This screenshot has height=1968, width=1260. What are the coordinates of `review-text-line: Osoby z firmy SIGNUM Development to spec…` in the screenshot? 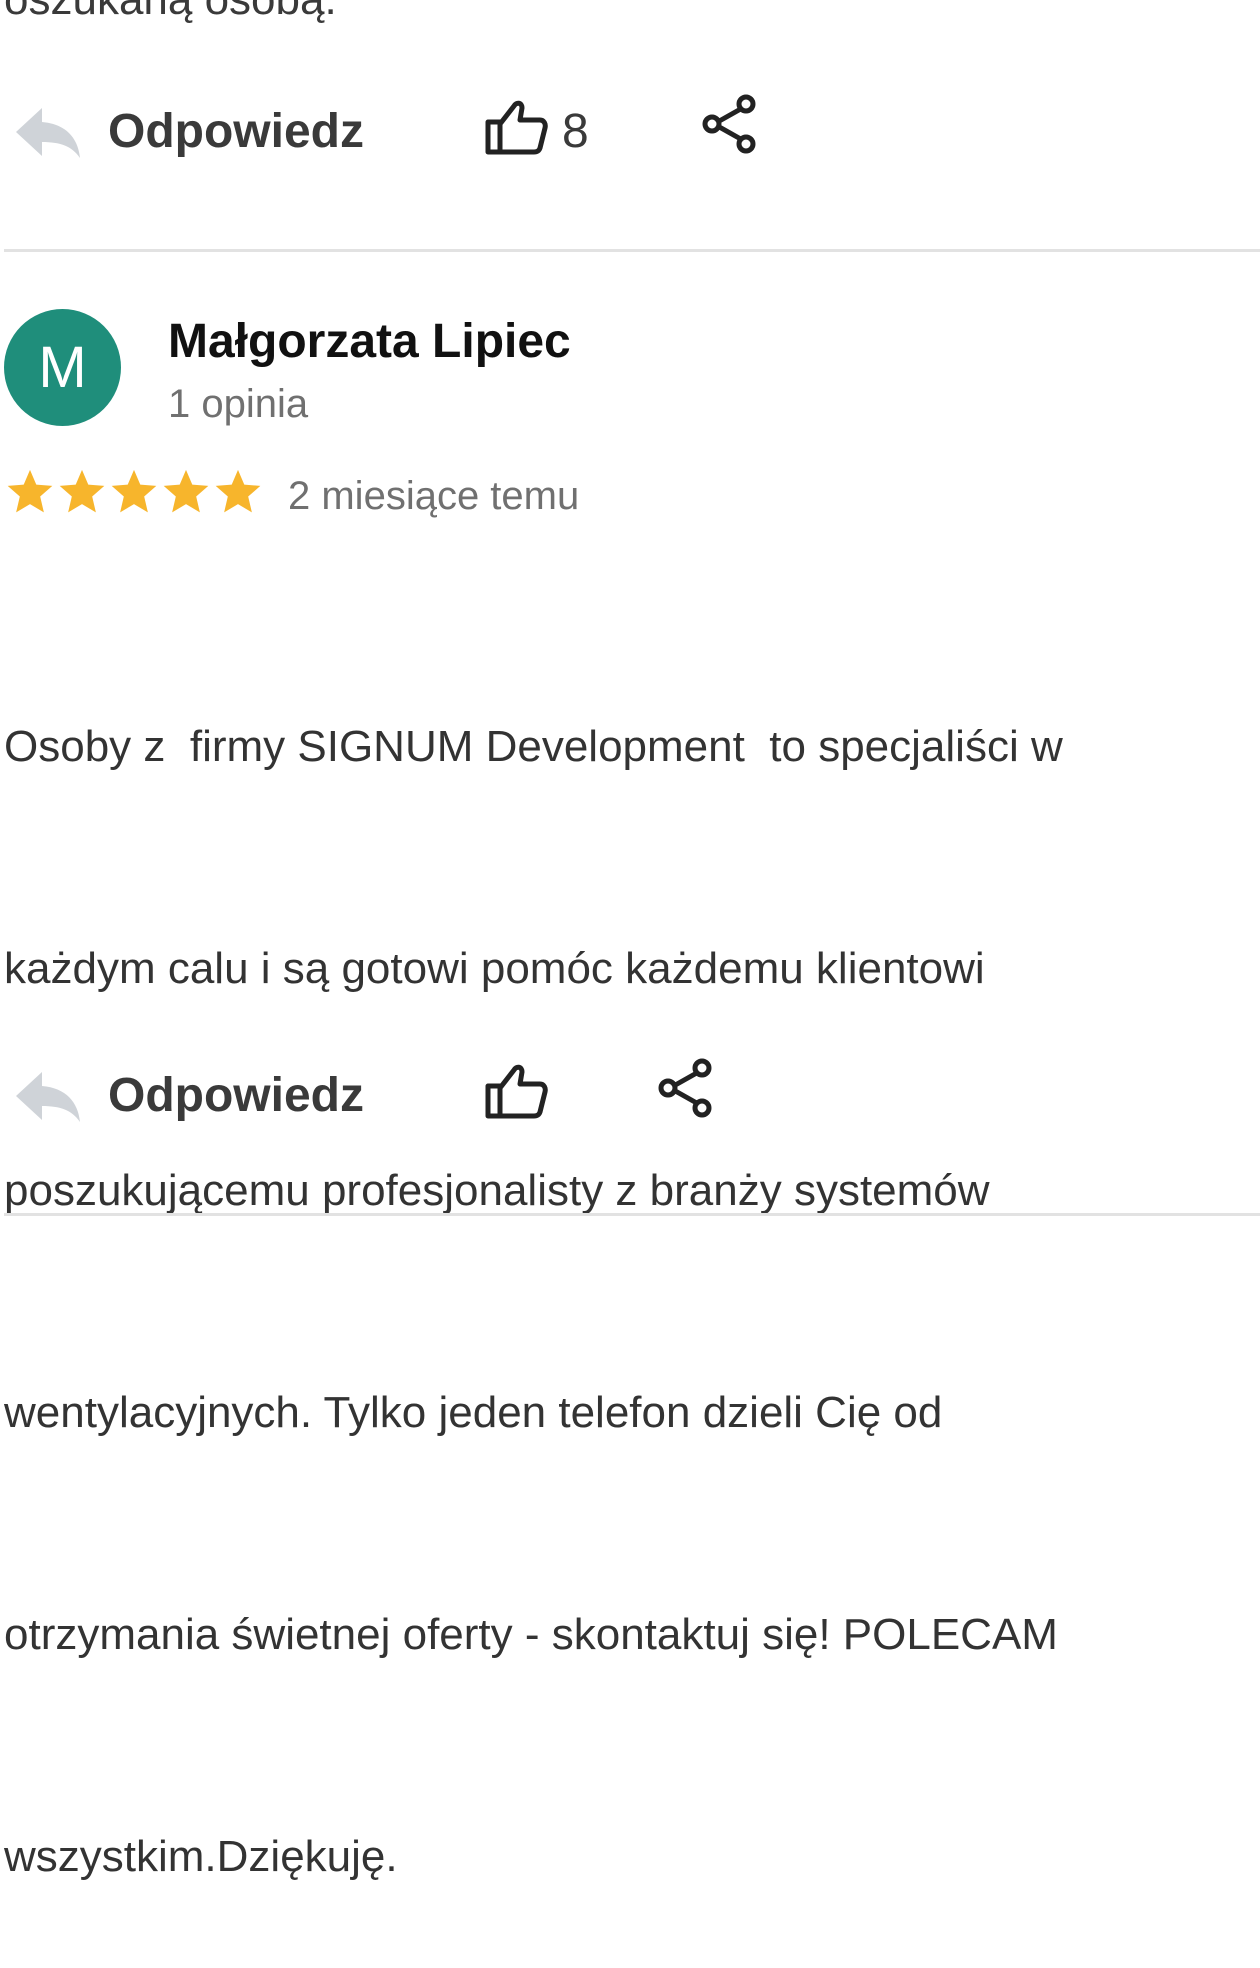 It's located at (533, 746).